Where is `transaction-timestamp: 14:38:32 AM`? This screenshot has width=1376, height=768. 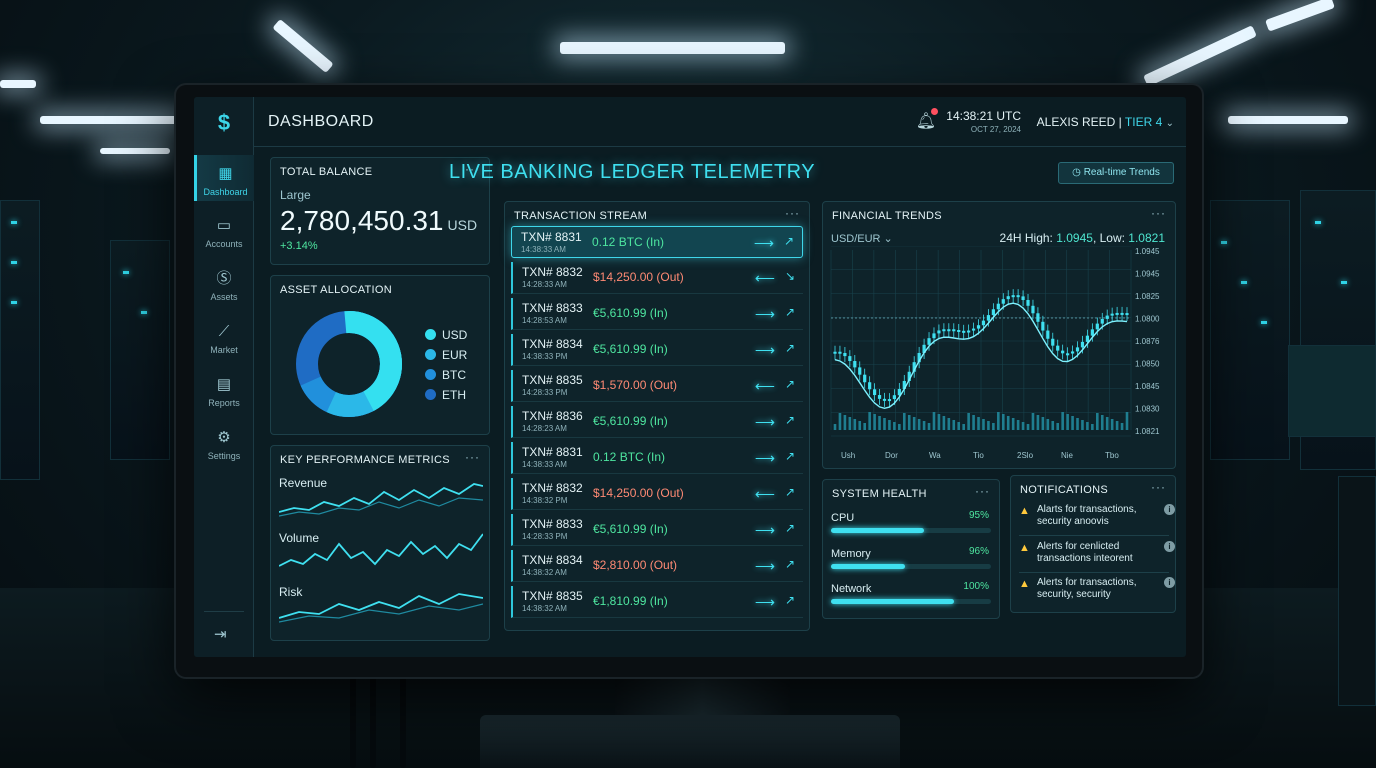 transaction-timestamp: 14:38:32 AM is located at coordinates (544, 608).